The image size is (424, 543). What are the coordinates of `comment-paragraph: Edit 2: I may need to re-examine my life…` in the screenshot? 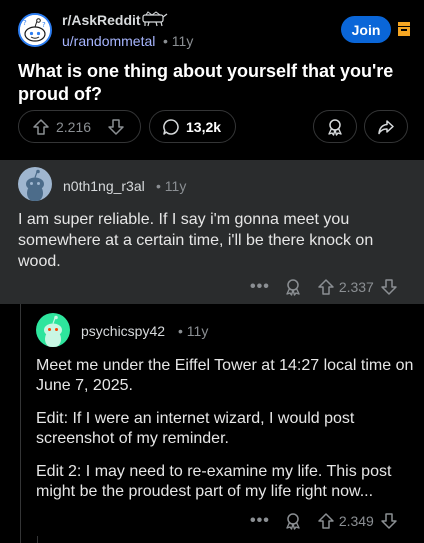 It's located at (214, 481).